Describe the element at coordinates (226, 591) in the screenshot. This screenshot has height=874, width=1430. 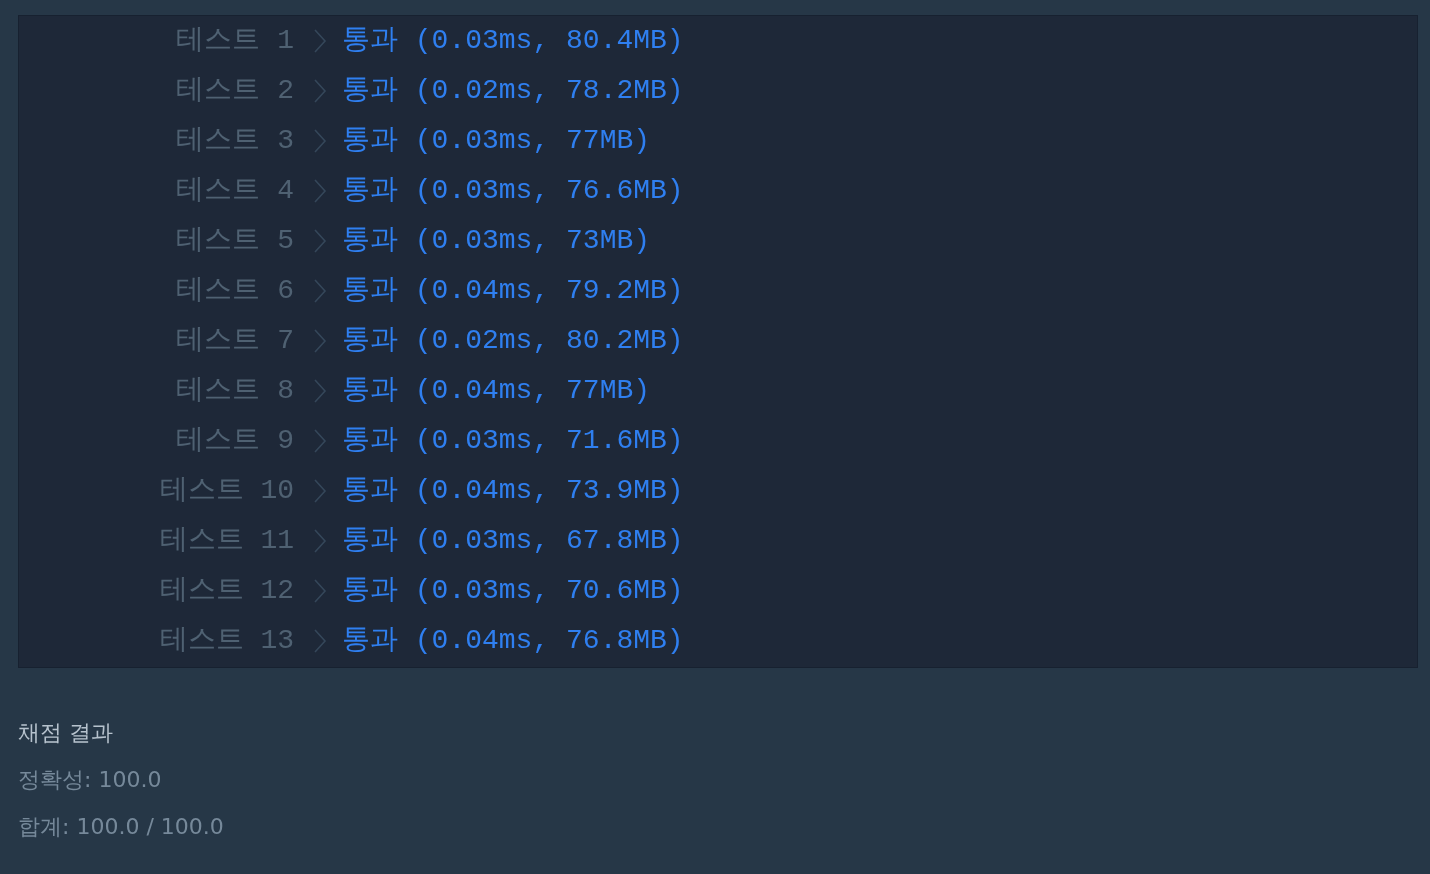
I see `test-label: 테스트 12` at that location.